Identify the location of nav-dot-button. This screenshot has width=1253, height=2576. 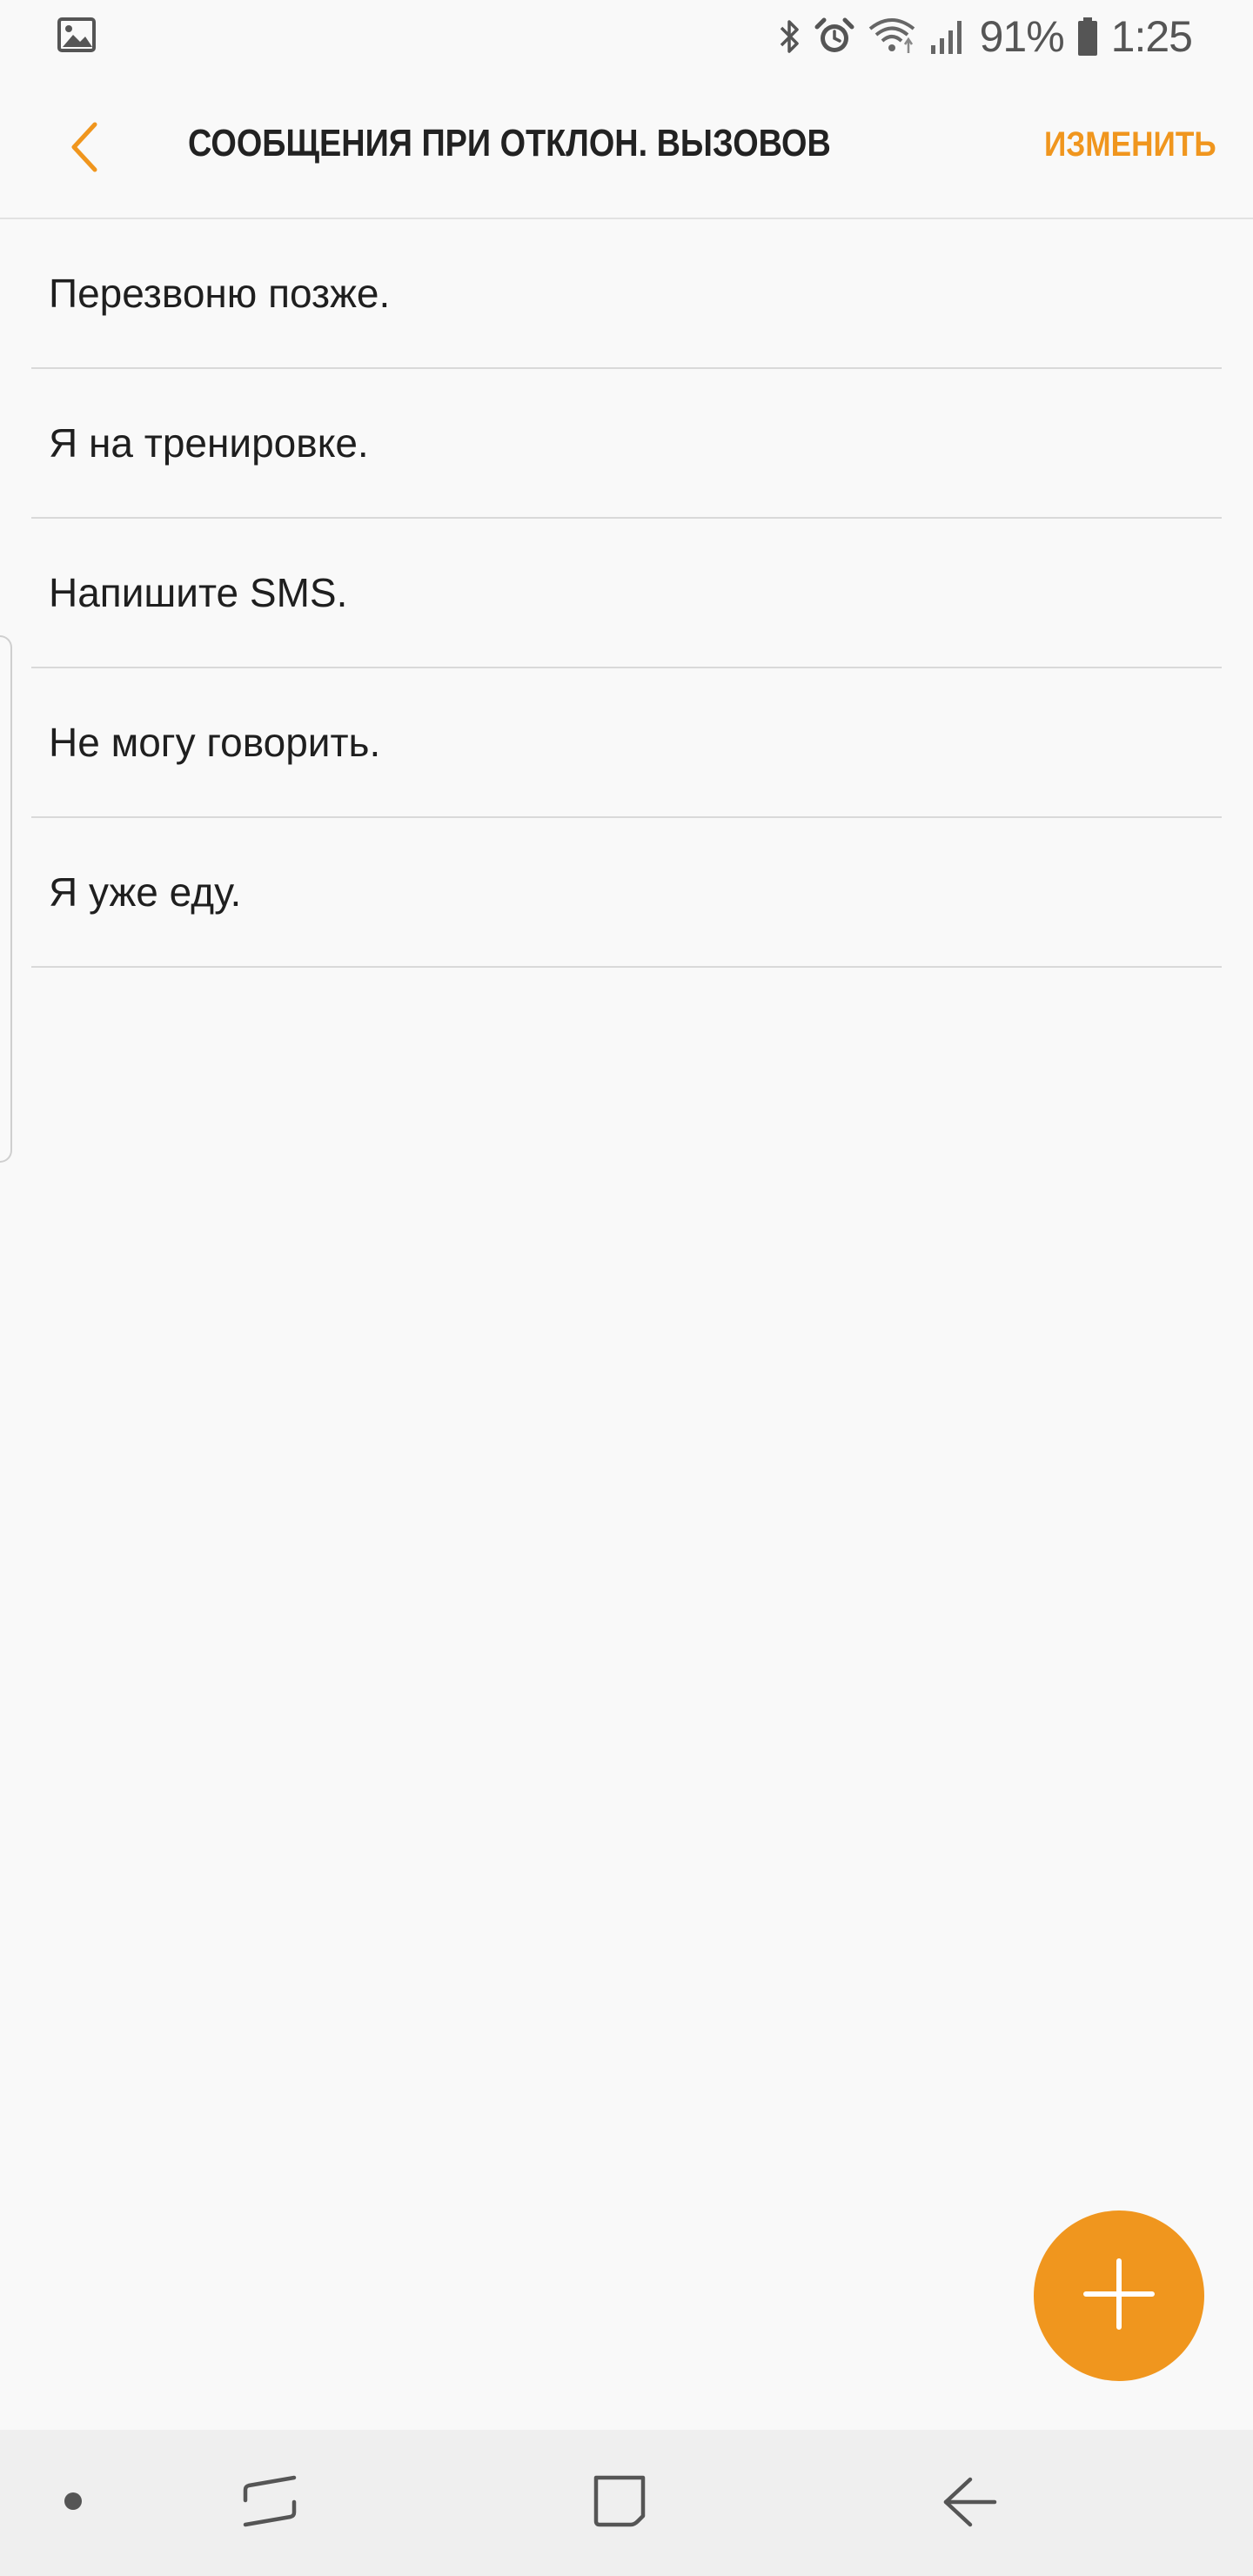
(73, 2502).